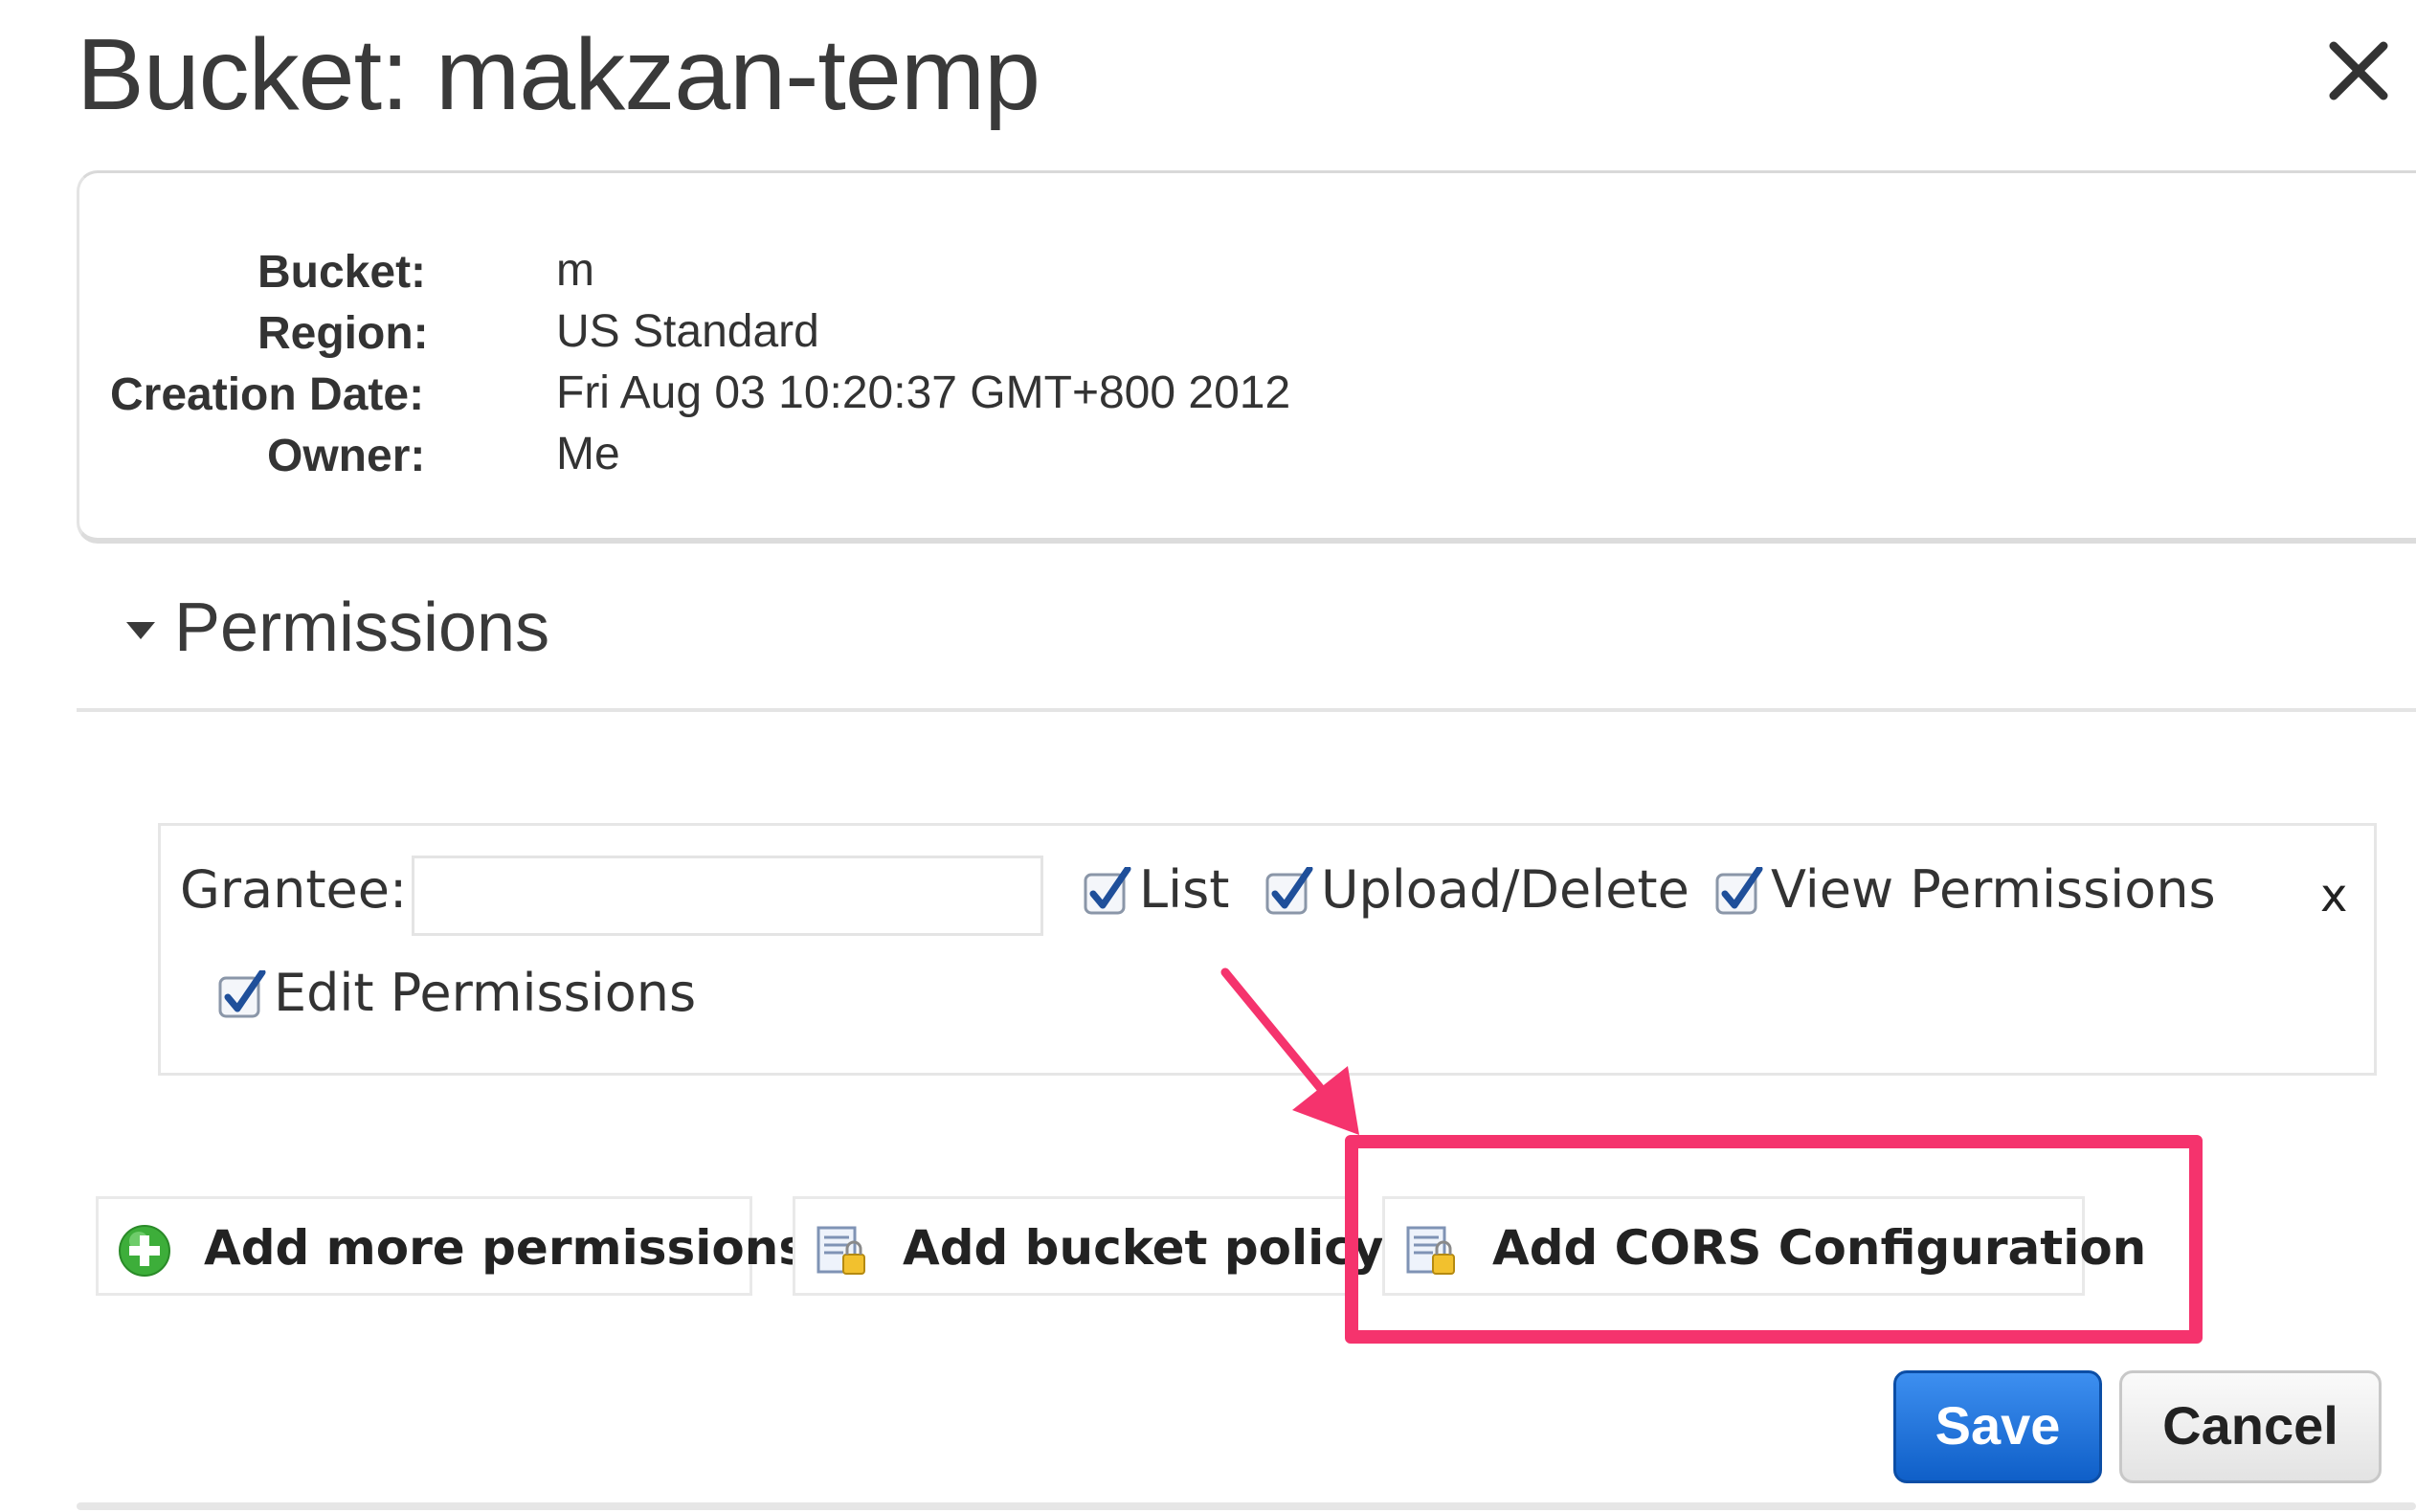 This screenshot has height=1512, width=2416. I want to click on save-button: Save, so click(1998, 1426).